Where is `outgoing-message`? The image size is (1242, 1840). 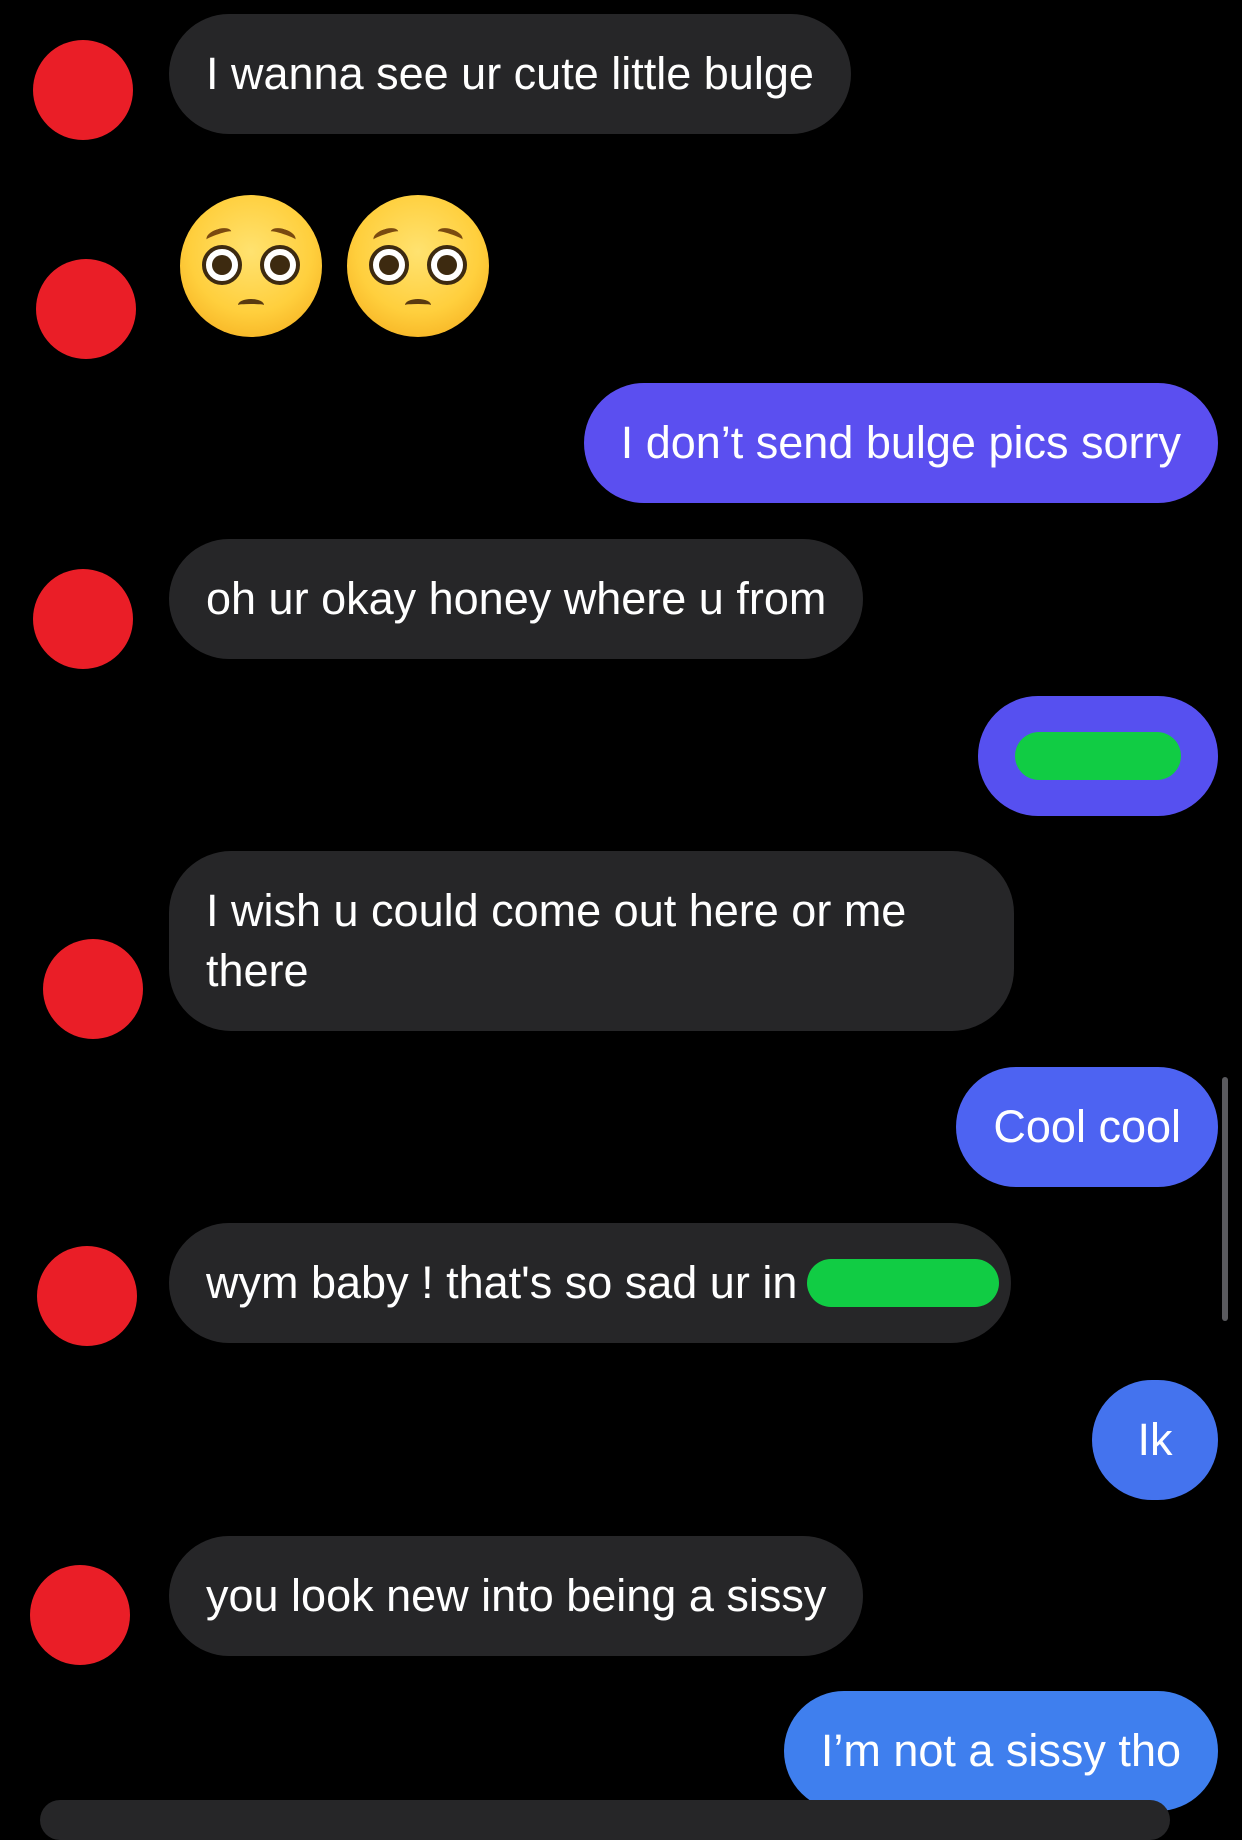
outgoing-message is located at coordinates (1098, 756).